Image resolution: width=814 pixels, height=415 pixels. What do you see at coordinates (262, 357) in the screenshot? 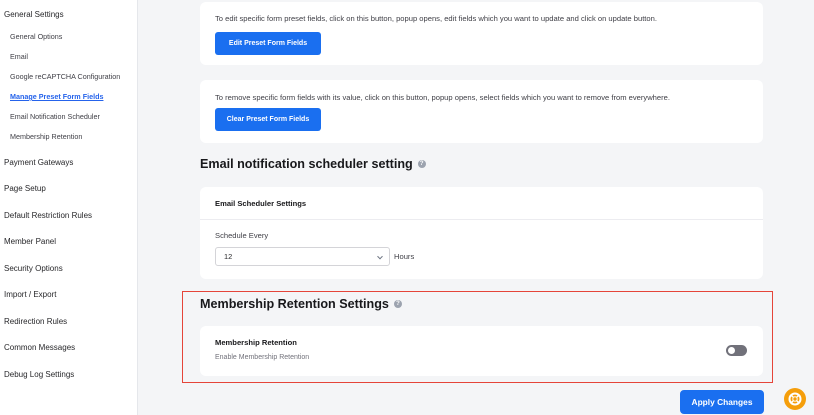
I see `membership-retention-description: Enable Membership Retention` at bounding box center [262, 357].